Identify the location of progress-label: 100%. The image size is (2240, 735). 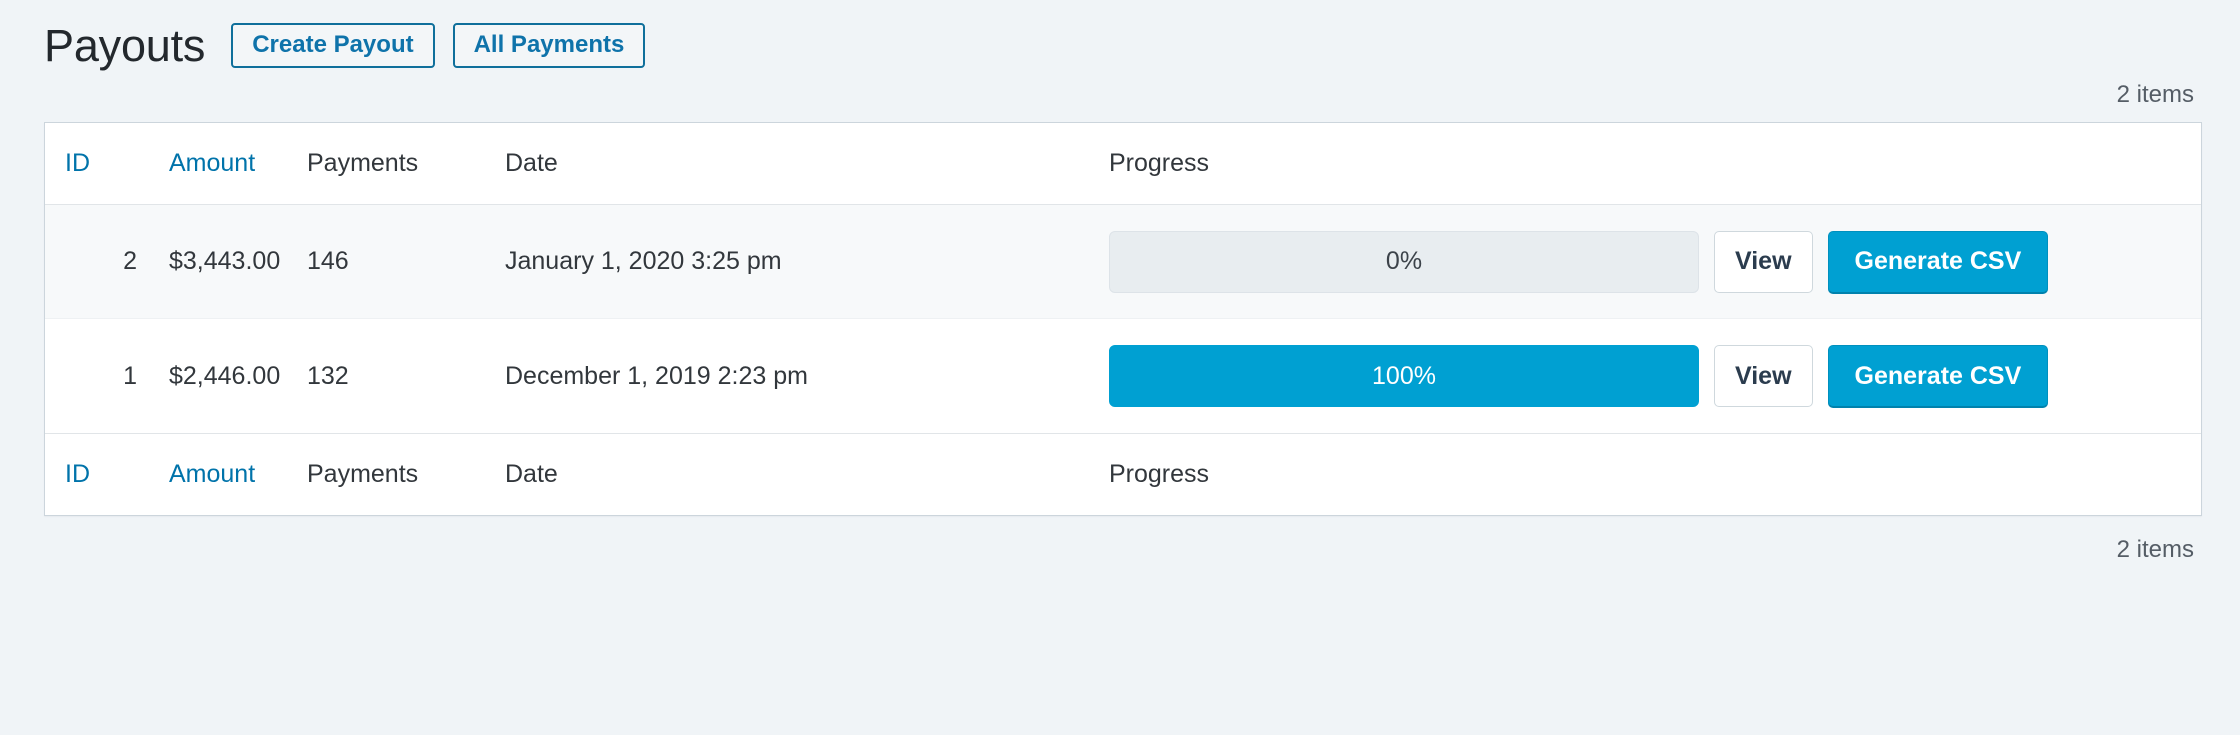
(1404, 375).